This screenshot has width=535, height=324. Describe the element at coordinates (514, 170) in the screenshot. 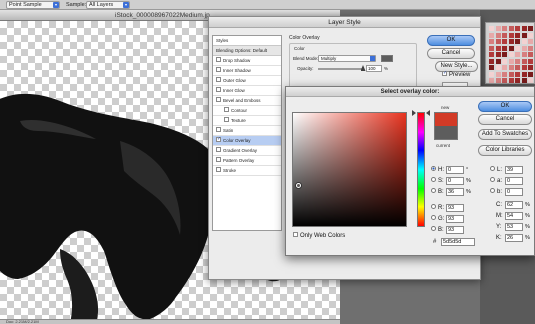

I see `channel-value-field: 39` at that location.